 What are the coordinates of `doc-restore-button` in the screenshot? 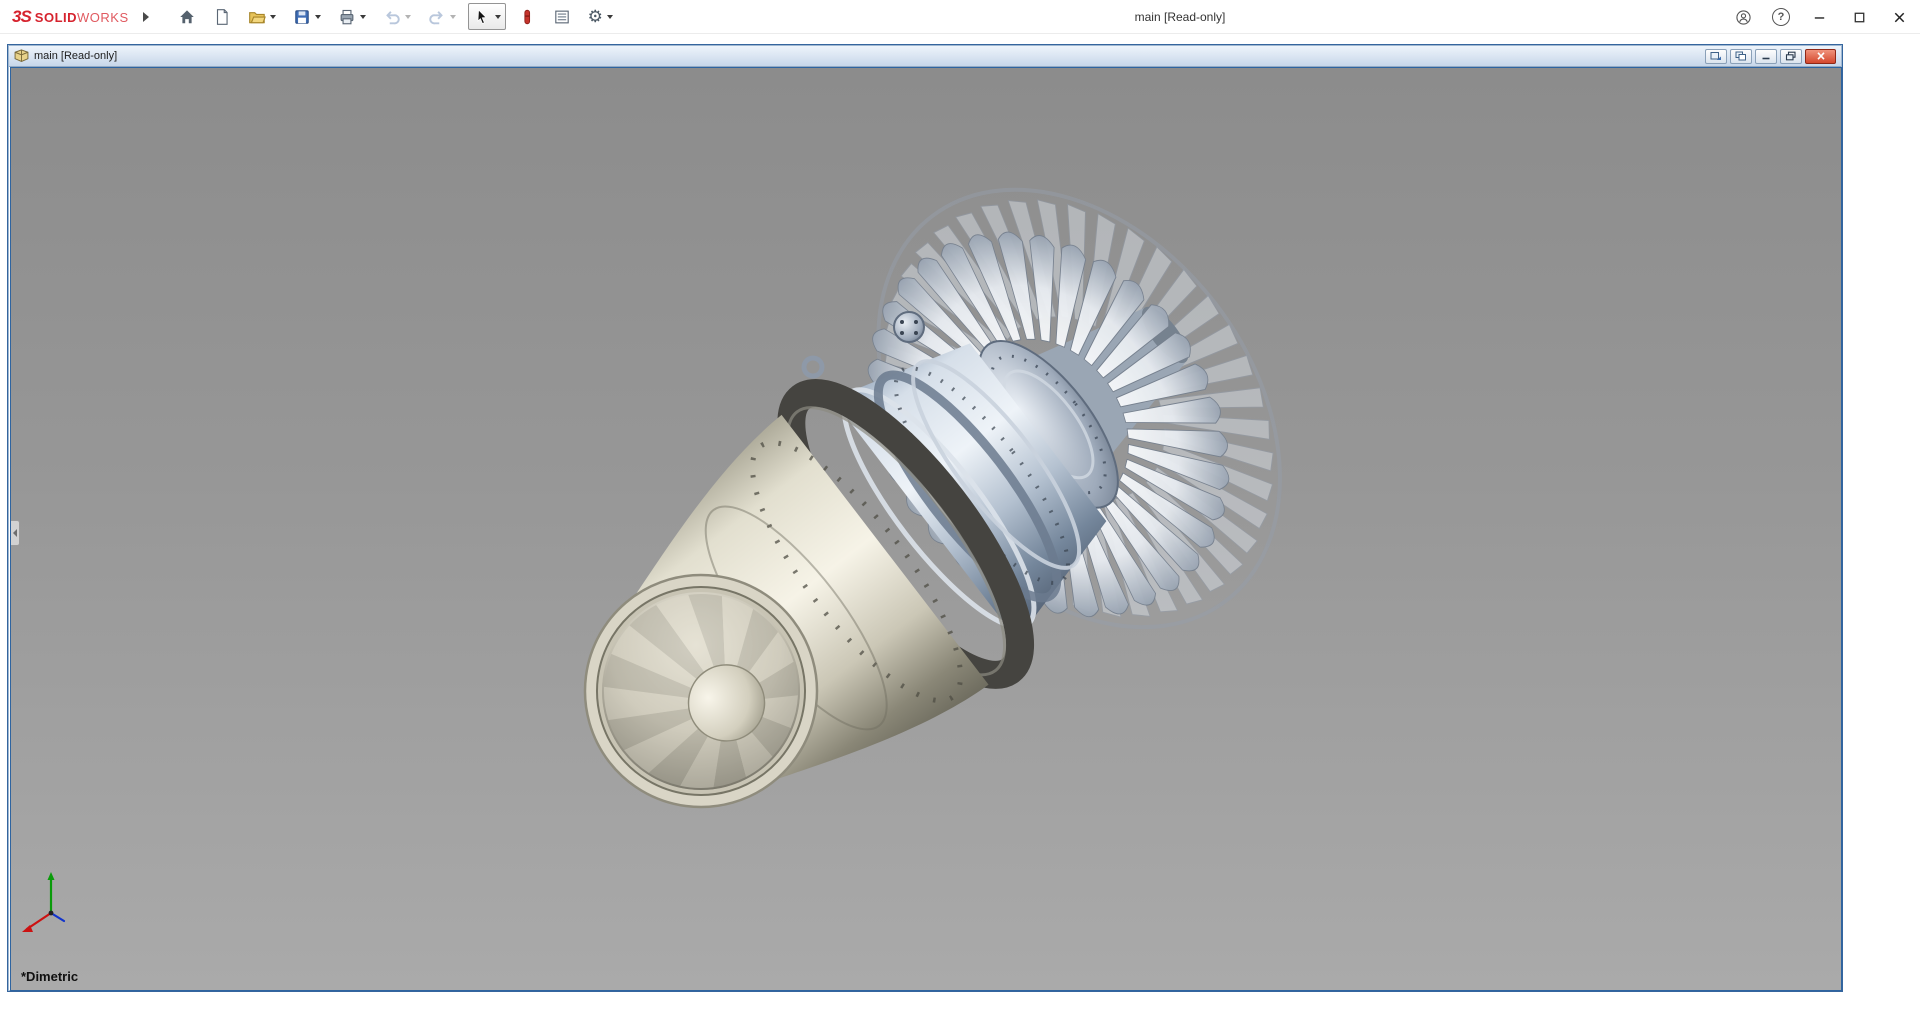 It's located at (1791, 56).